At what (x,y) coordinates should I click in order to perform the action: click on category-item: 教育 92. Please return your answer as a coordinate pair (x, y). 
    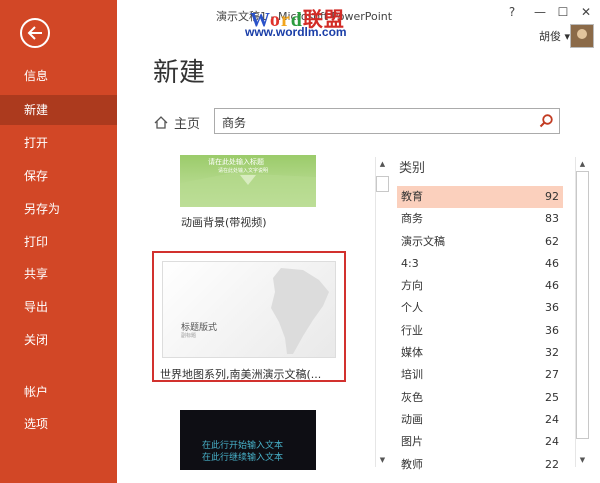
    Looking at the image, I should click on (480, 197).